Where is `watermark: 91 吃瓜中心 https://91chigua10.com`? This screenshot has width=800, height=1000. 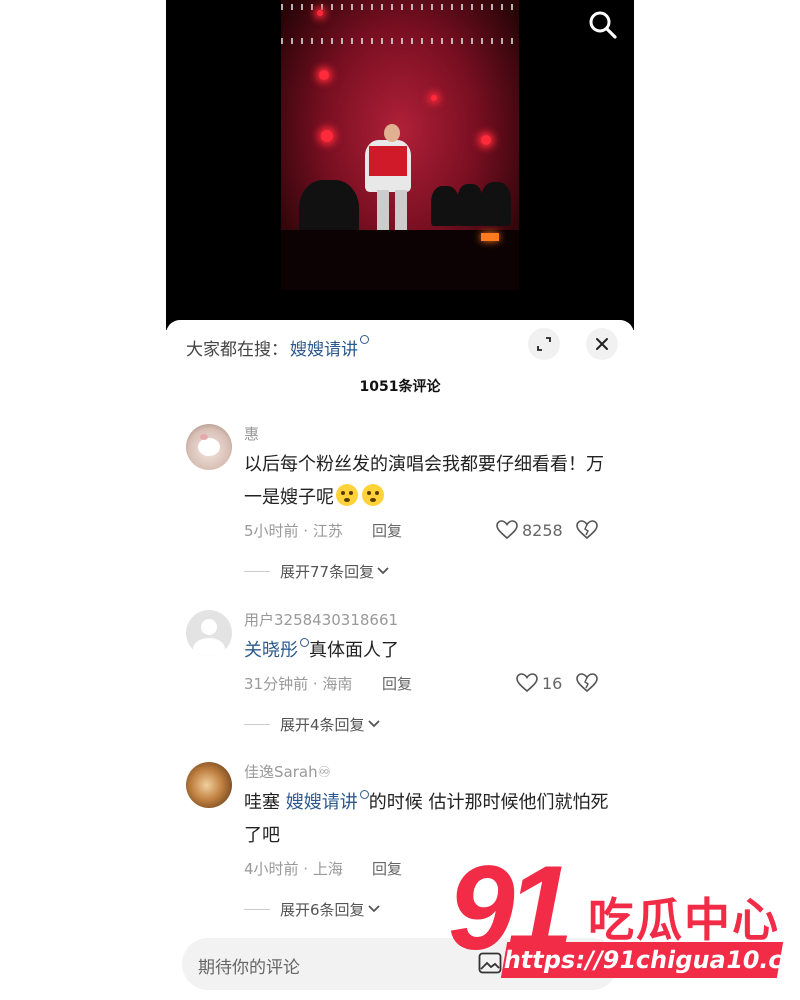 watermark: 91 吃瓜中心 https://91chigua10.com is located at coordinates (624, 923).